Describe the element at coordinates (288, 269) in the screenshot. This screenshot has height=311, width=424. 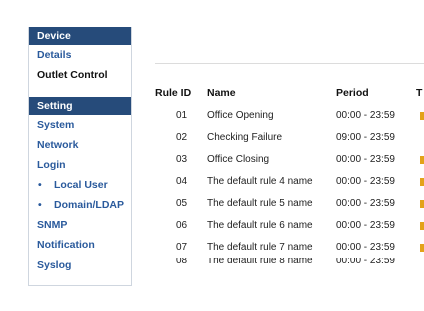
I see `table-row: 08 The default rule 8 name 00:00 - 23:59` at that location.